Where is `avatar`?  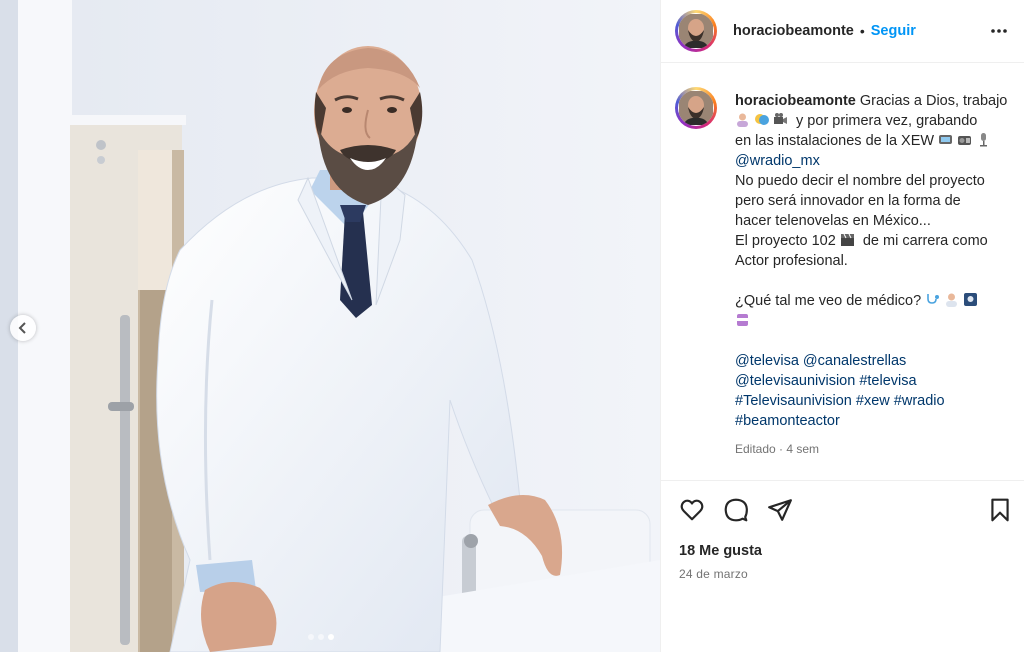
avatar is located at coordinates (696, 31).